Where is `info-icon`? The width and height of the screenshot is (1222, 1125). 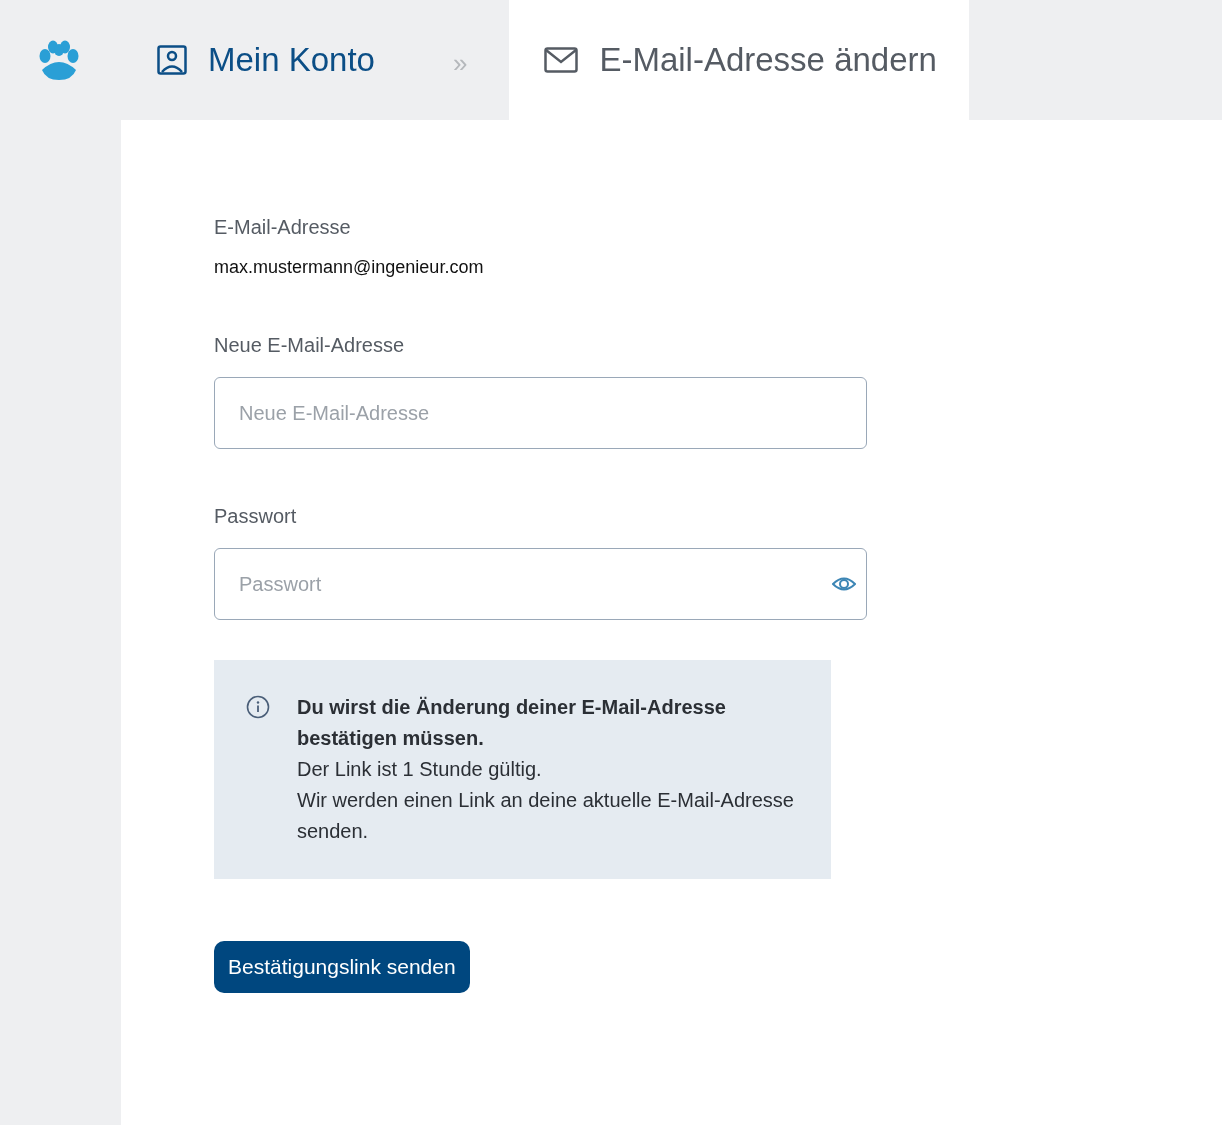 info-icon is located at coordinates (258, 707).